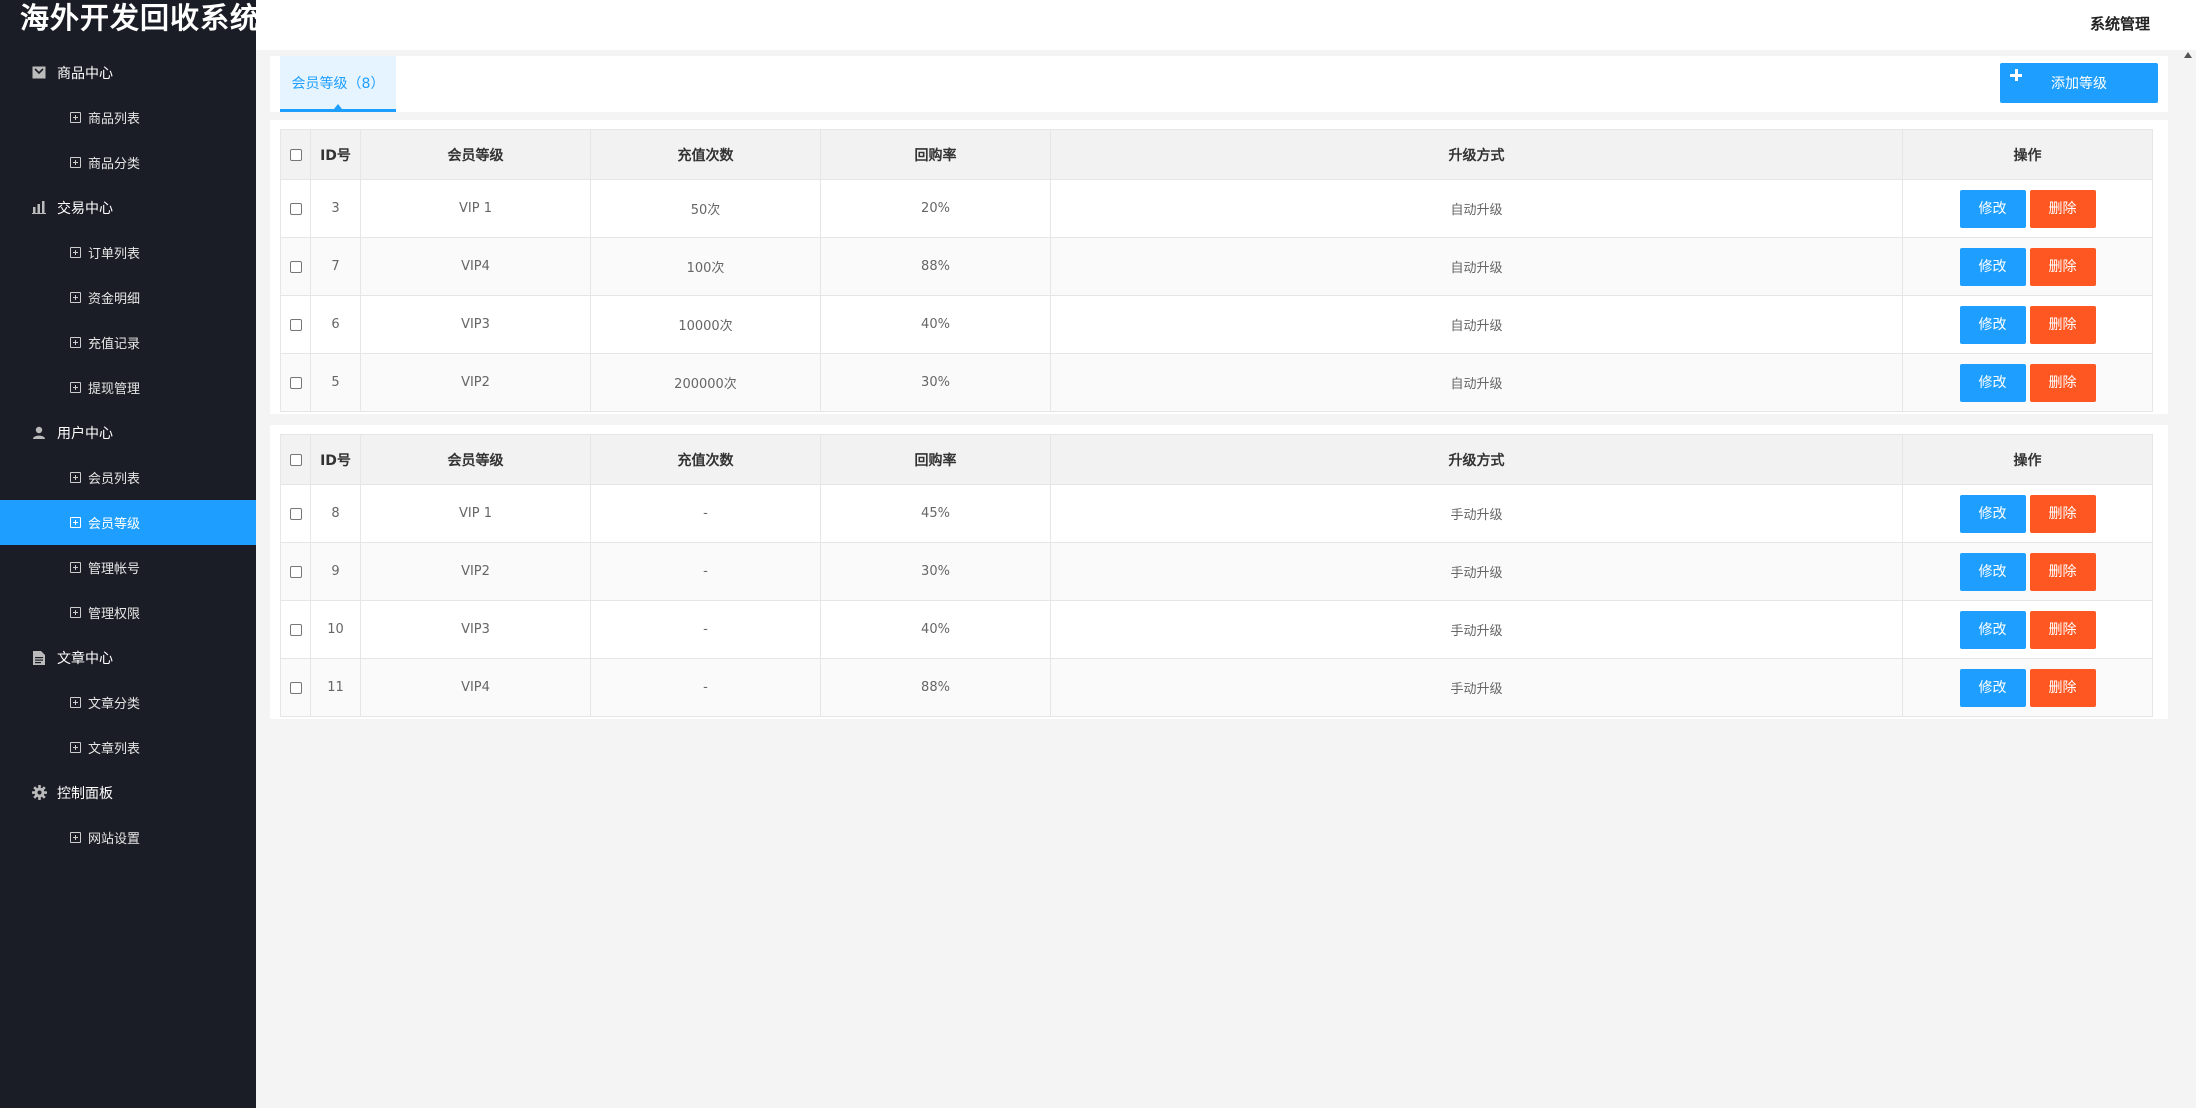  Describe the element at coordinates (128, 432) in the screenshot. I see `sidebar-group-users: 用户中心` at that location.